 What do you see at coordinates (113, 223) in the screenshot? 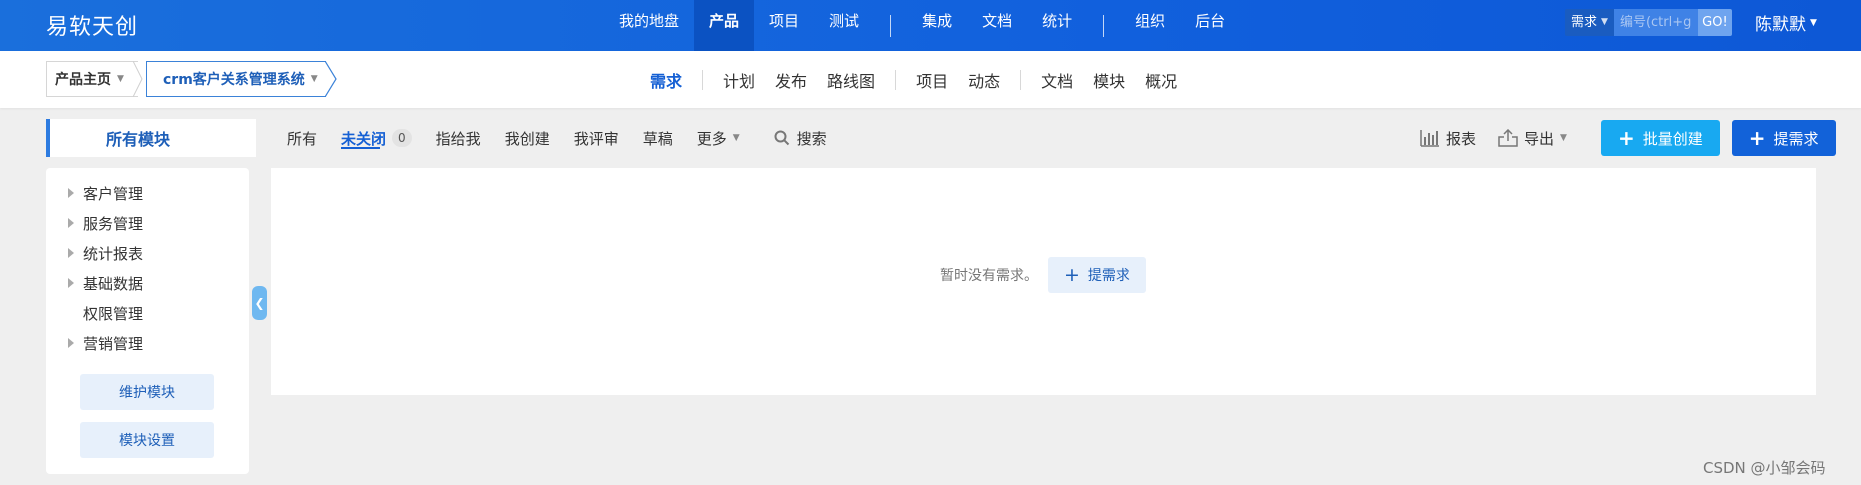
I see `tree-item-label: 服务管理` at bounding box center [113, 223].